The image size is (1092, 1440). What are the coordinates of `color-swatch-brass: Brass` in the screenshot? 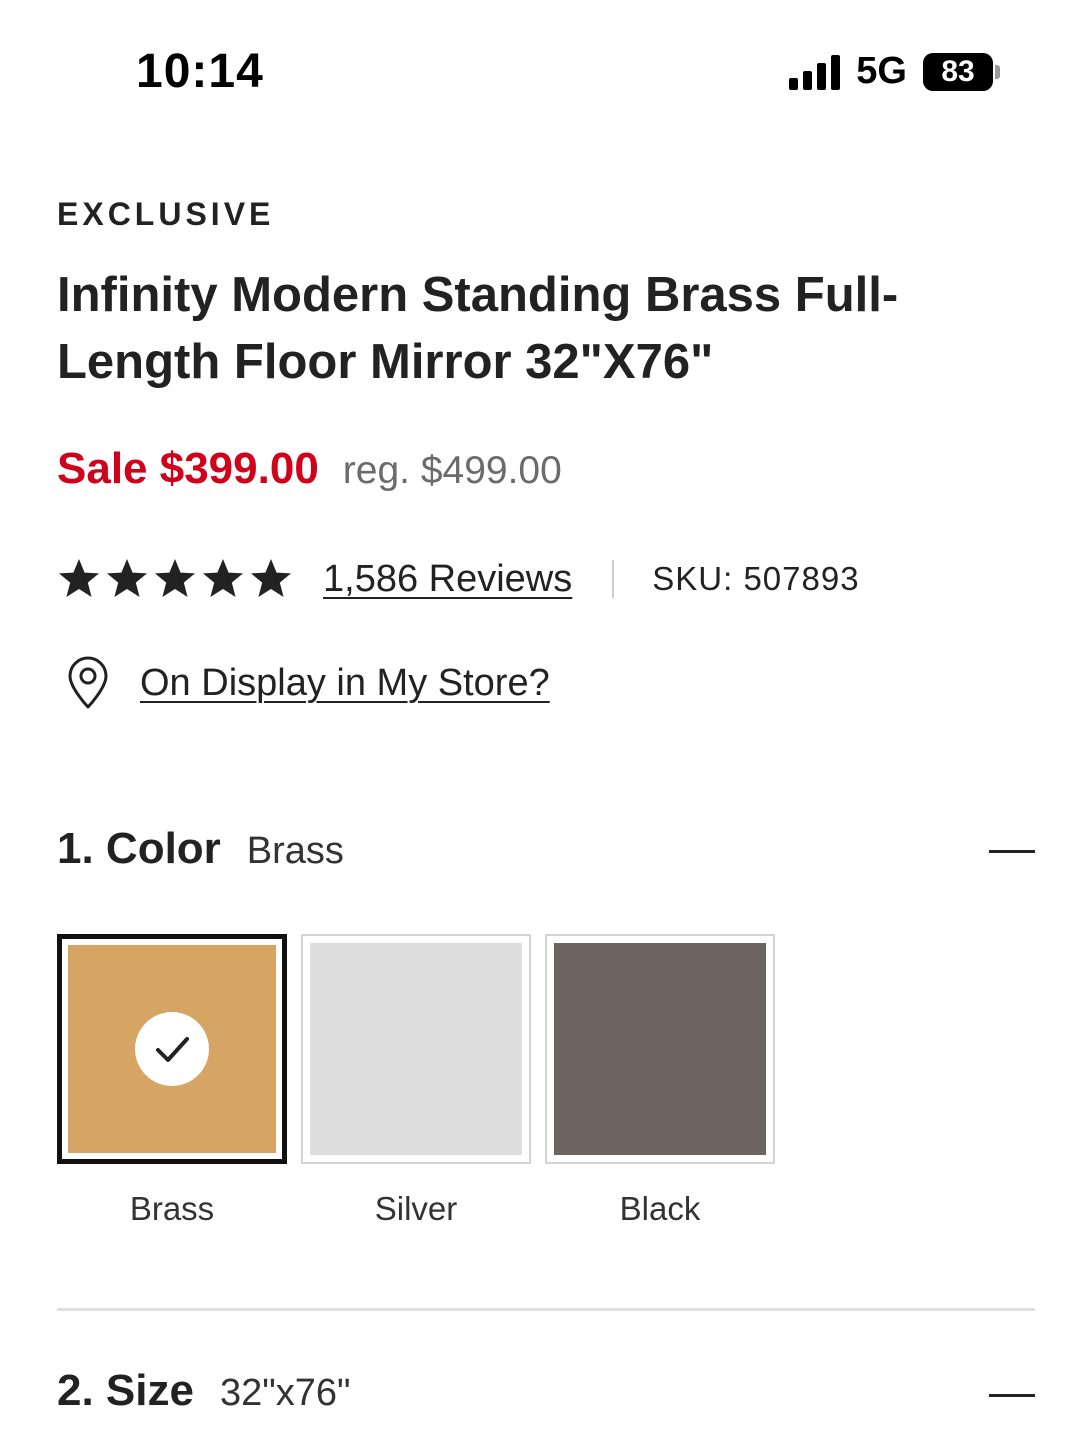 It's located at (172, 1081).